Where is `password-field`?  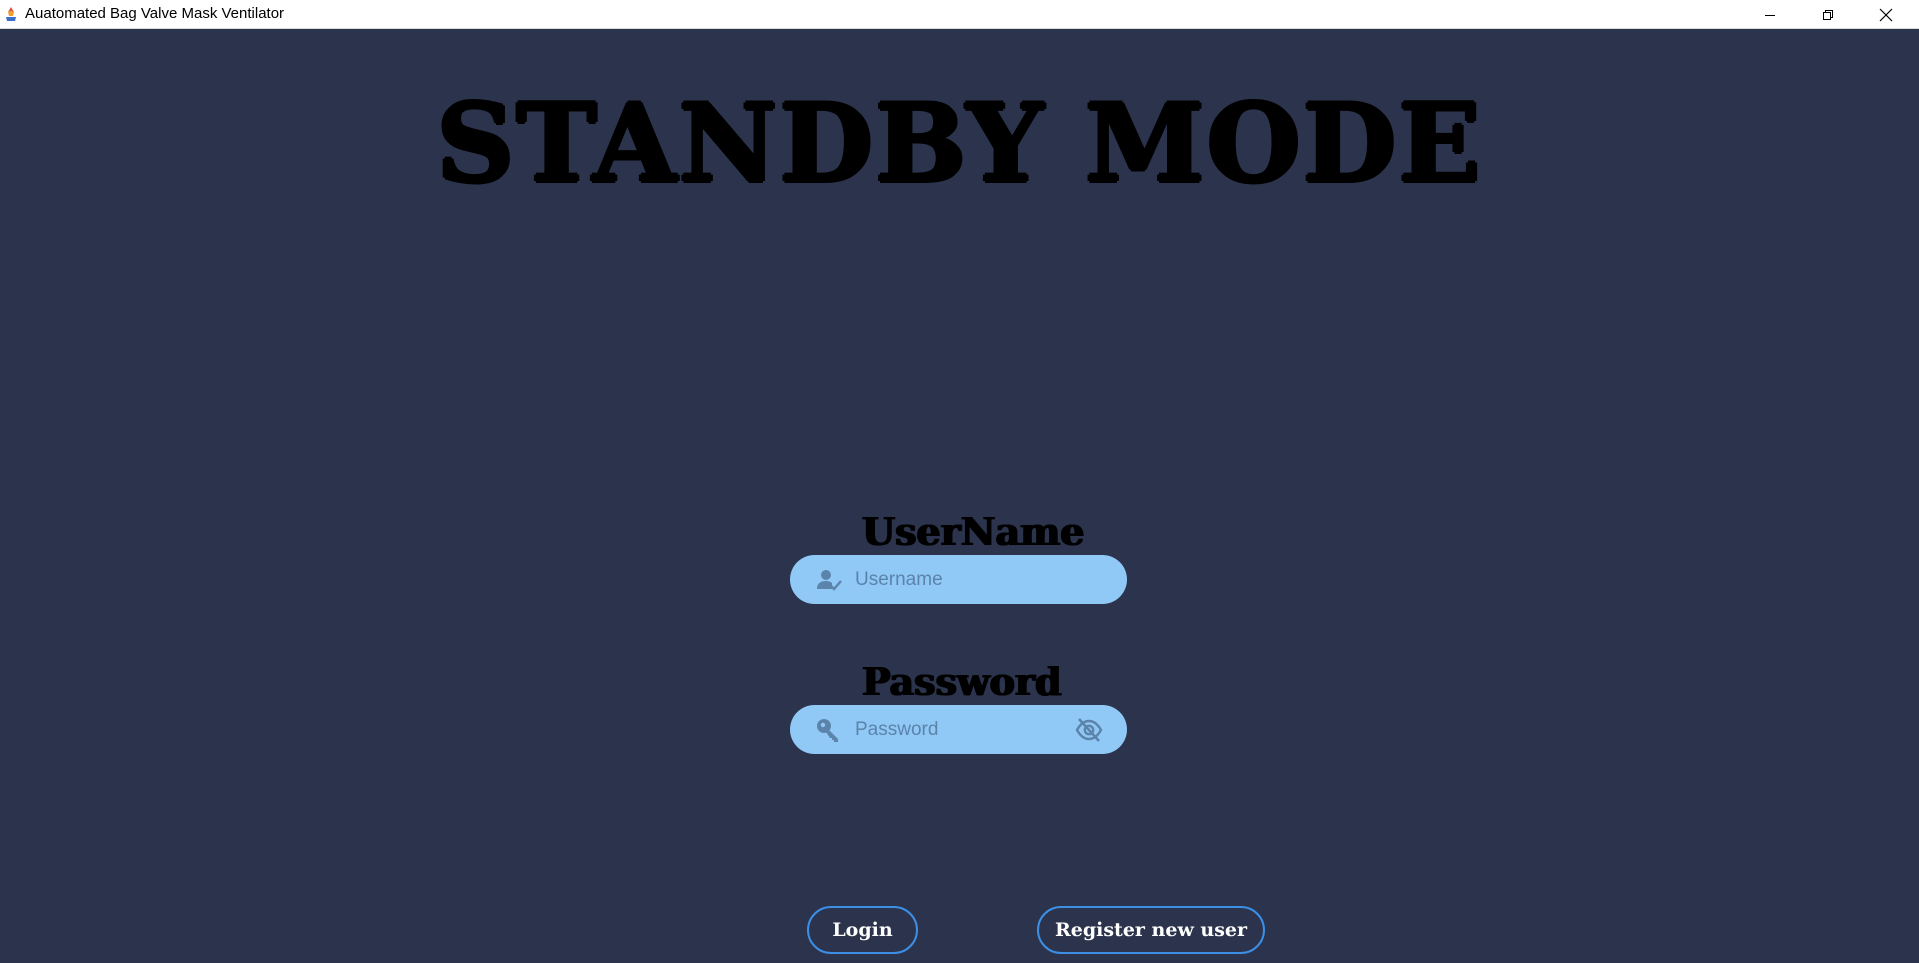 password-field is located at coordinates (958, 729).